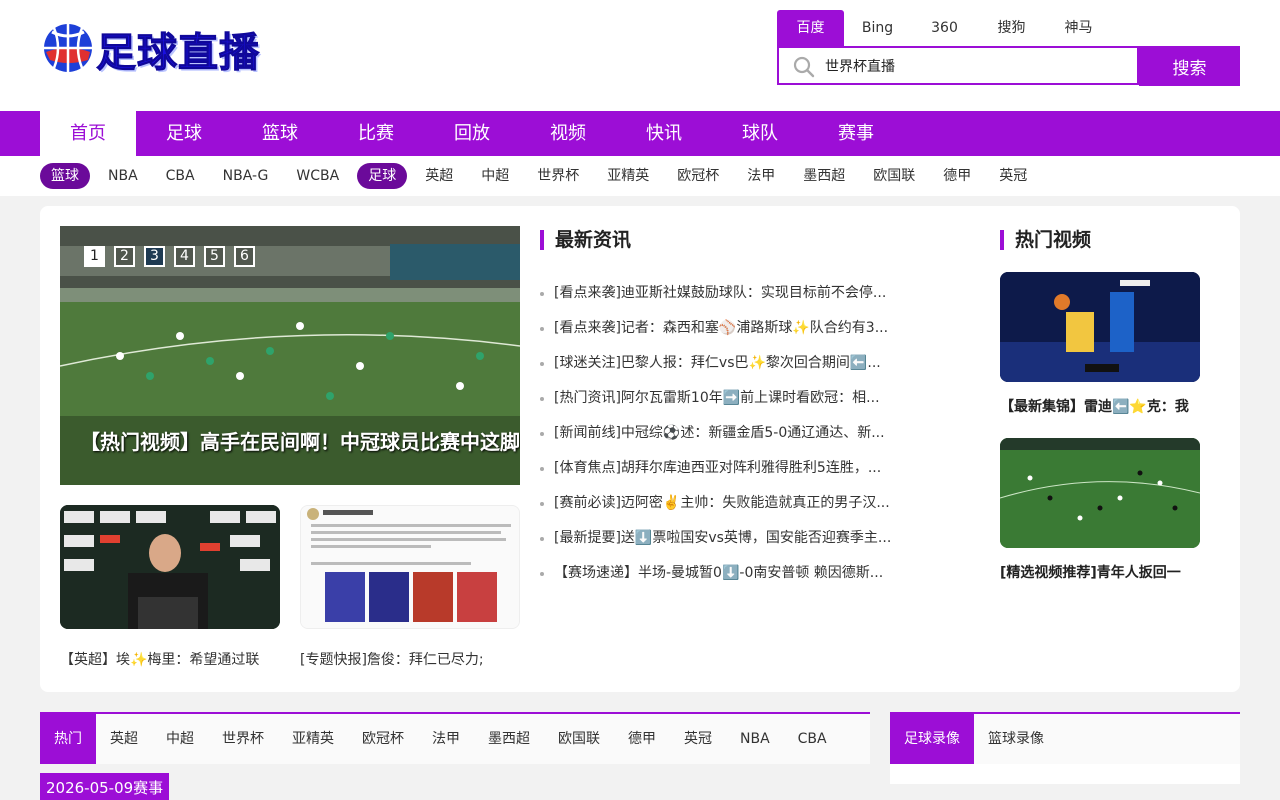  Describe the element at coordinates (856, 133) in the screenshot. I see `nav-events: 赛事` at that location.